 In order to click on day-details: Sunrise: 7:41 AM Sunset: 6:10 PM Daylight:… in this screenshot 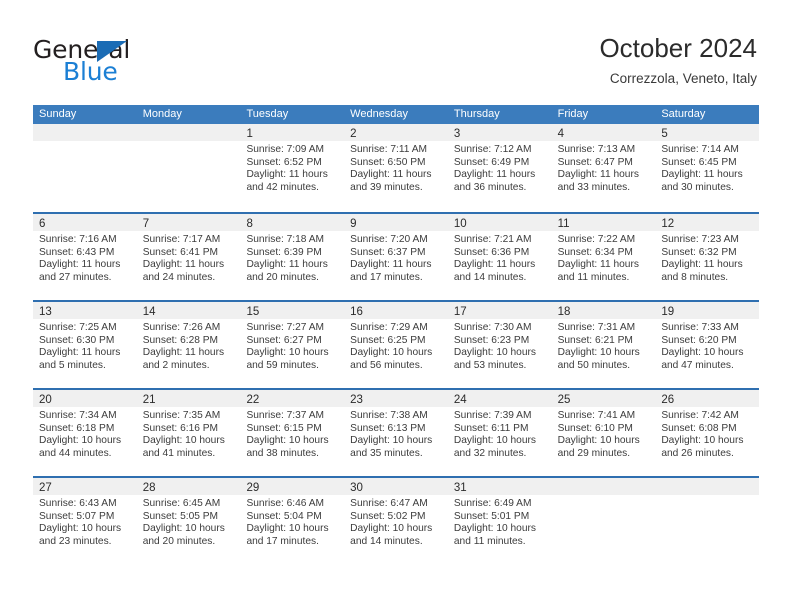, I will do `click(604, 434)`.